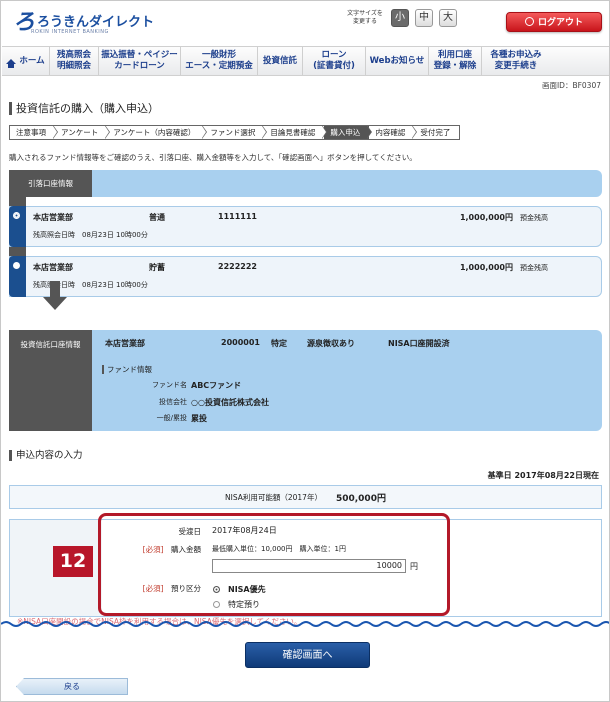 The width and height of the screenshot is (610, 702). Describe the element at coordinates (173, 402) in the screenshot. I see `fund-company-label: 投信会社` at that location.